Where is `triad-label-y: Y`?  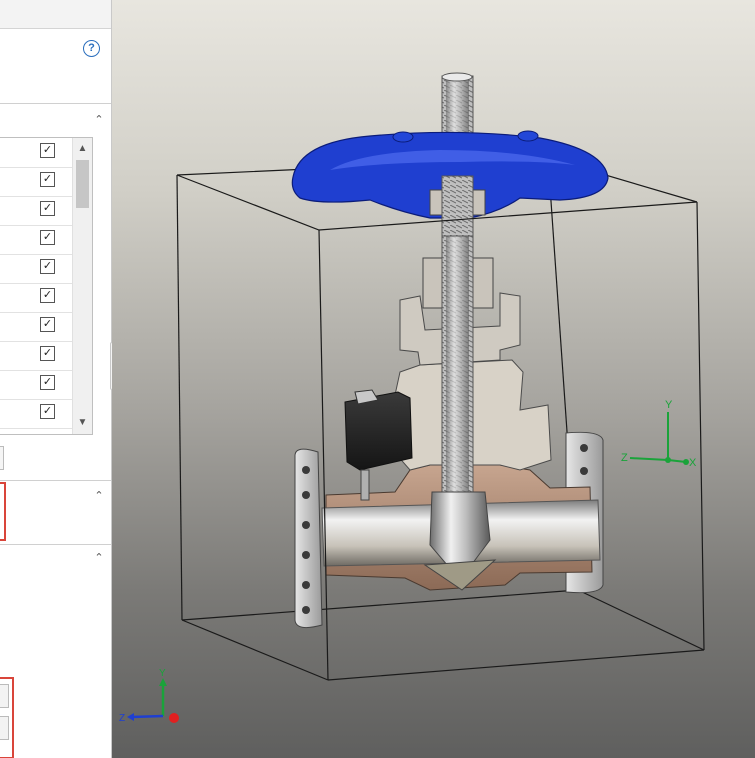
triad-label-y: Y is located at coordinates (162, 673).